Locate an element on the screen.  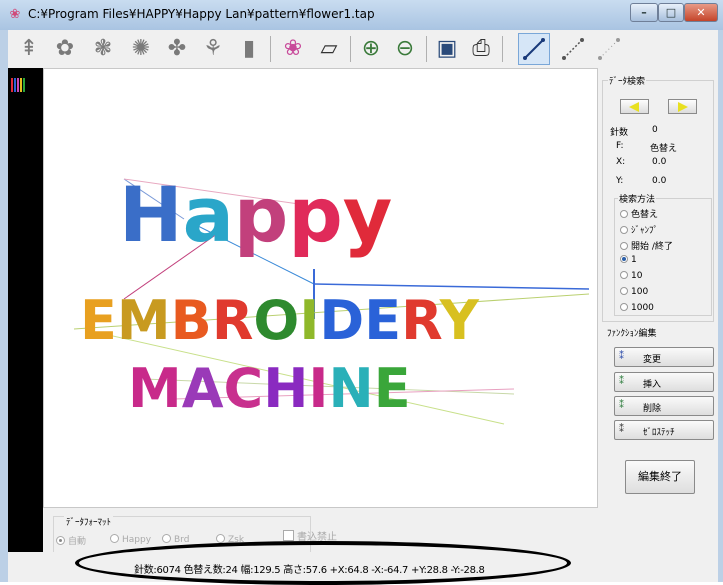
fill-tool-icon: ✿ is located at coordinates (65, 49).